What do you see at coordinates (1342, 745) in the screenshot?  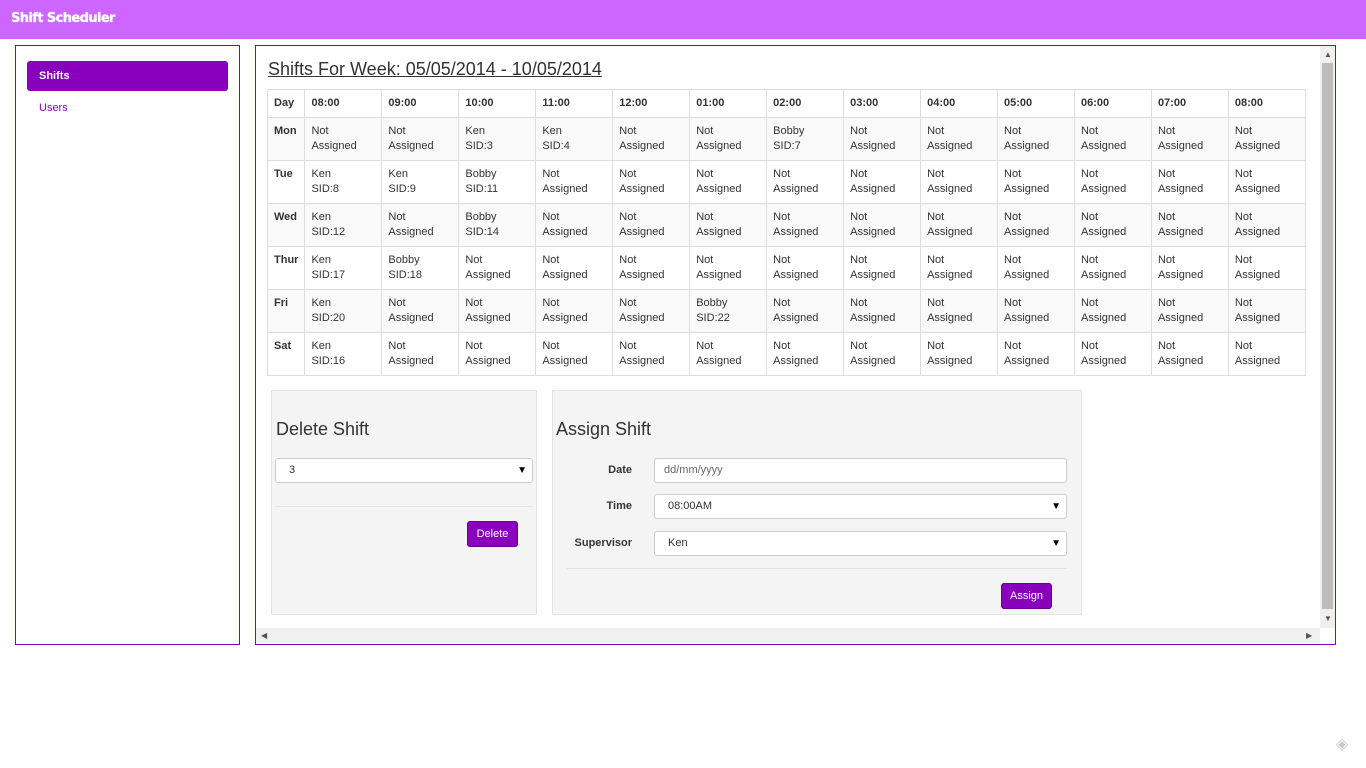 I see `tag-icon: ◈` at bounding box center [1342, 745].